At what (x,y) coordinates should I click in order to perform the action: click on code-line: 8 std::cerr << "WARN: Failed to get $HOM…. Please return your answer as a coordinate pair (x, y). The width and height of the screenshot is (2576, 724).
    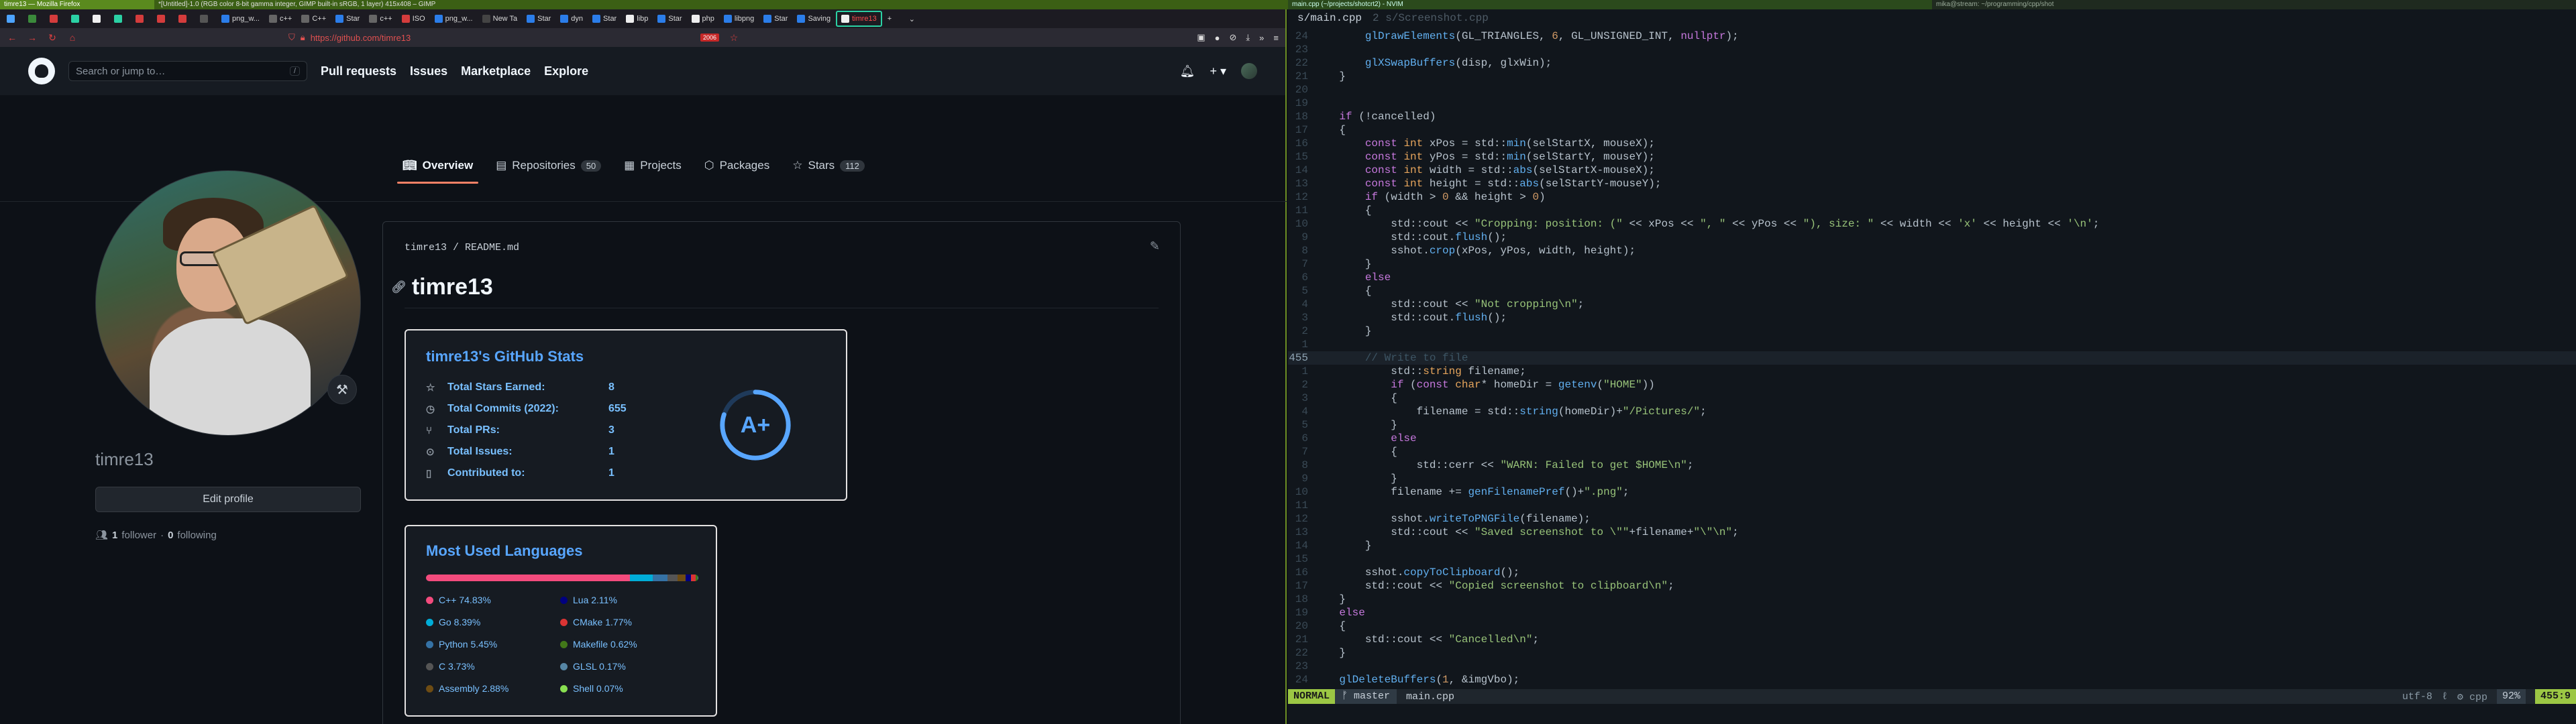
    Looking at the image, I should click on (1932, 465).